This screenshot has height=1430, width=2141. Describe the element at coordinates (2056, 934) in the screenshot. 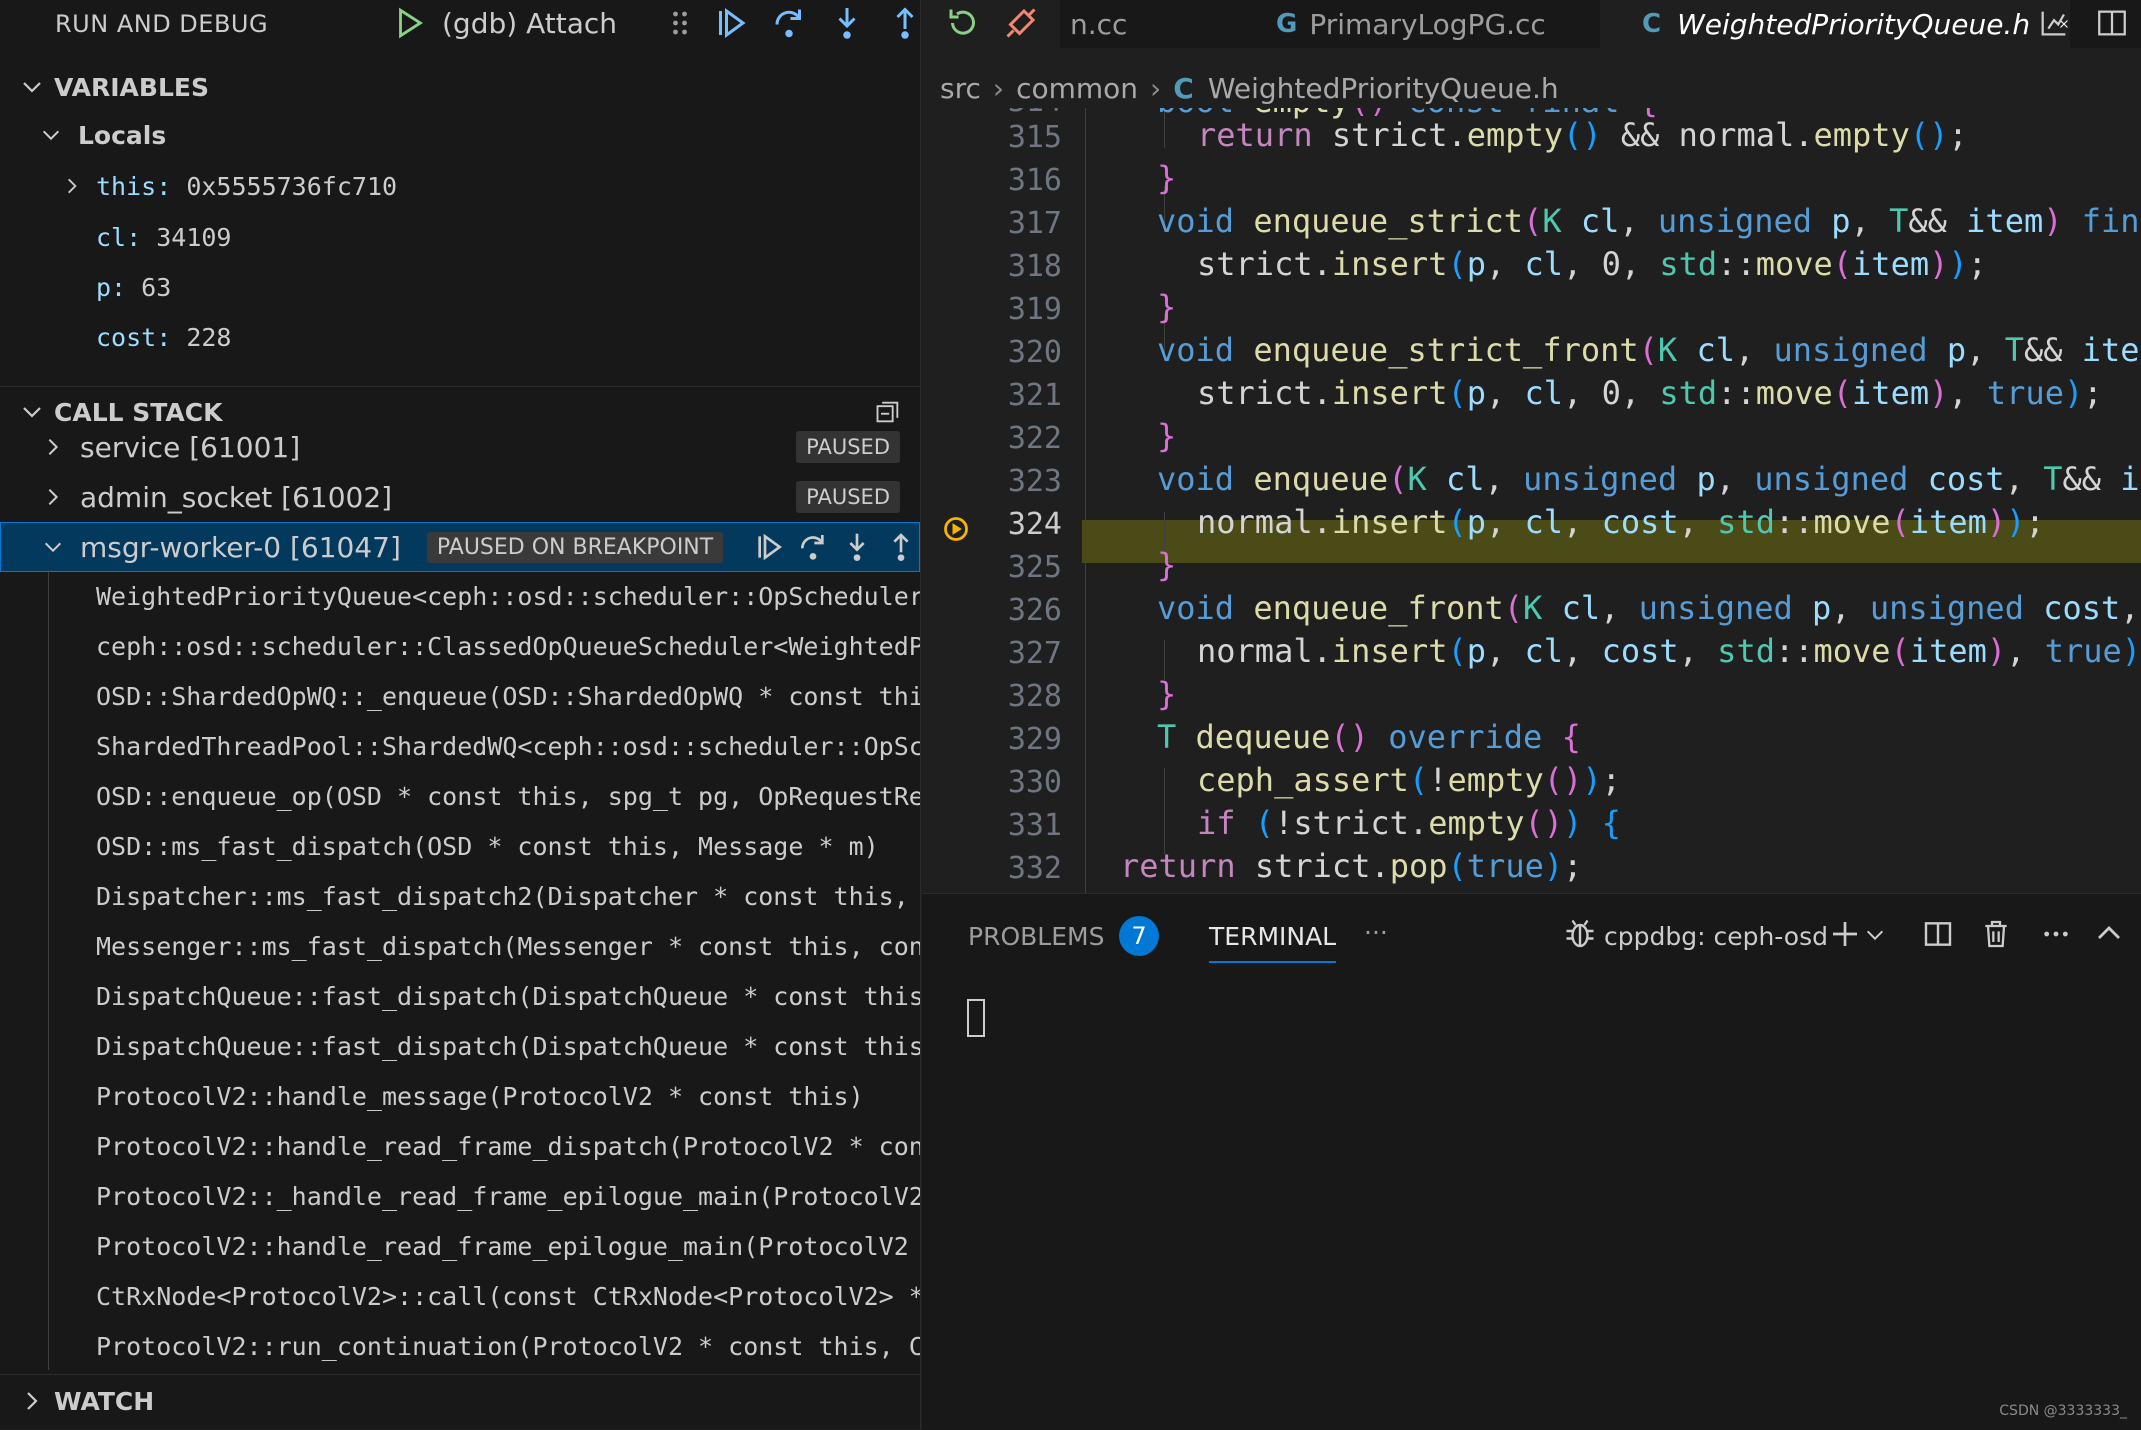

I see `more-actions-icon` at that location.